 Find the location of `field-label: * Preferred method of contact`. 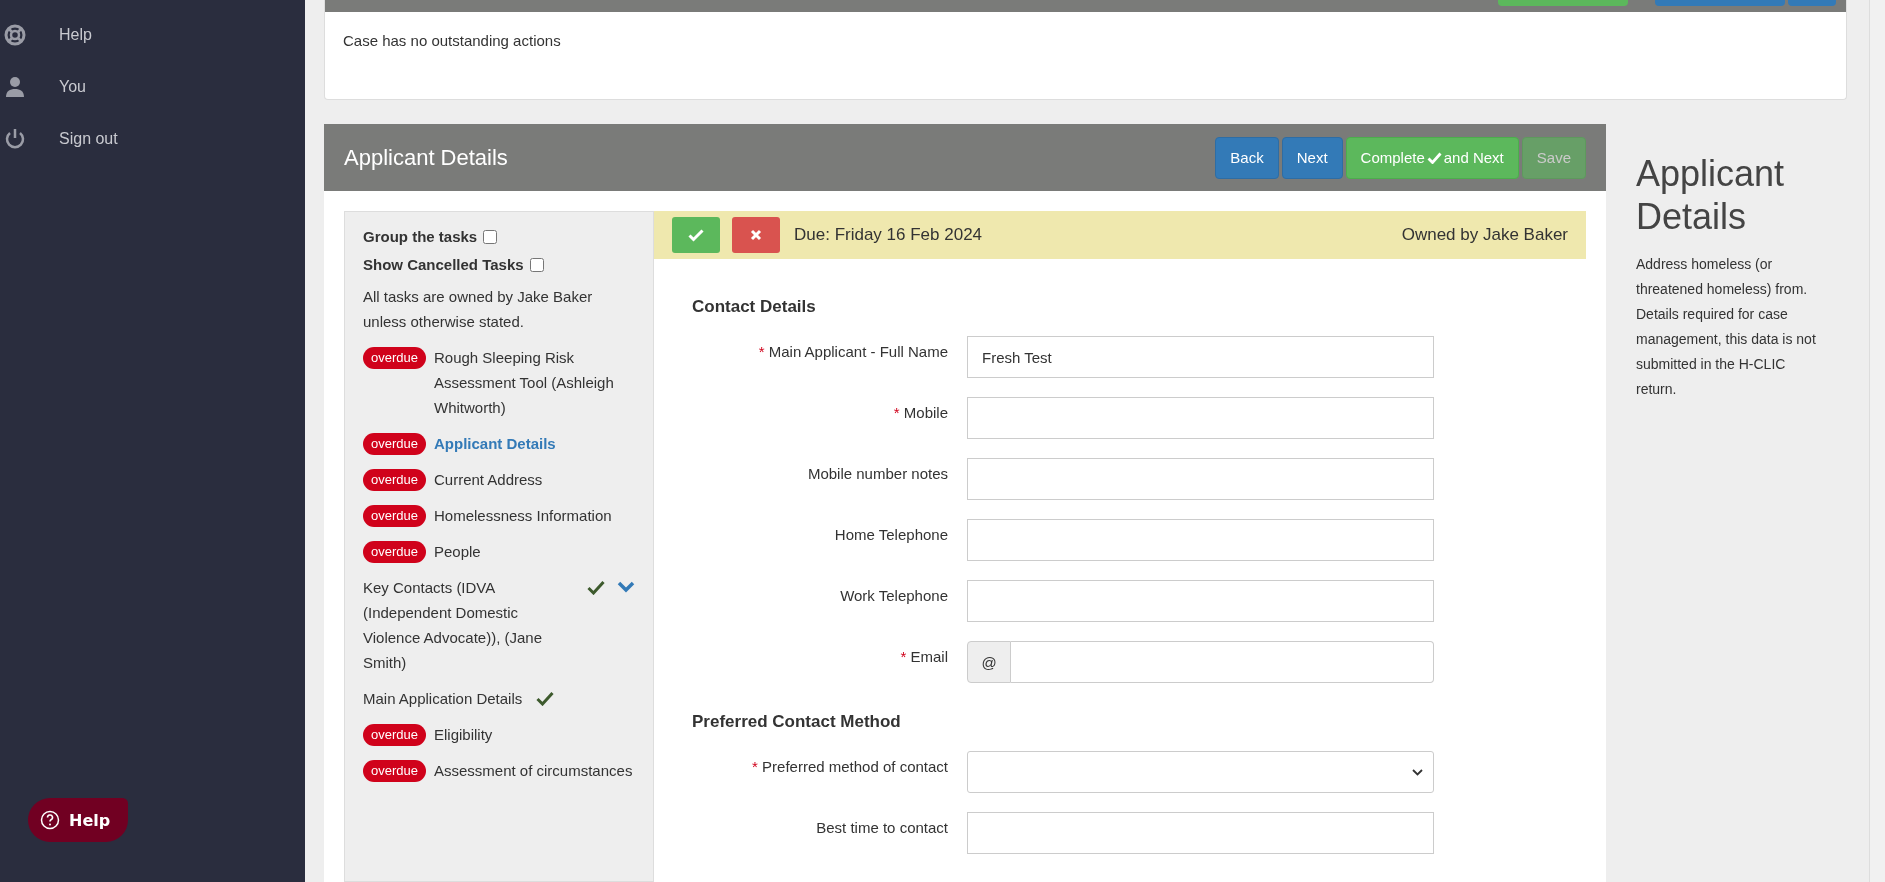

field-label: * Preferred method of contact is located at coordinates (849, 766).